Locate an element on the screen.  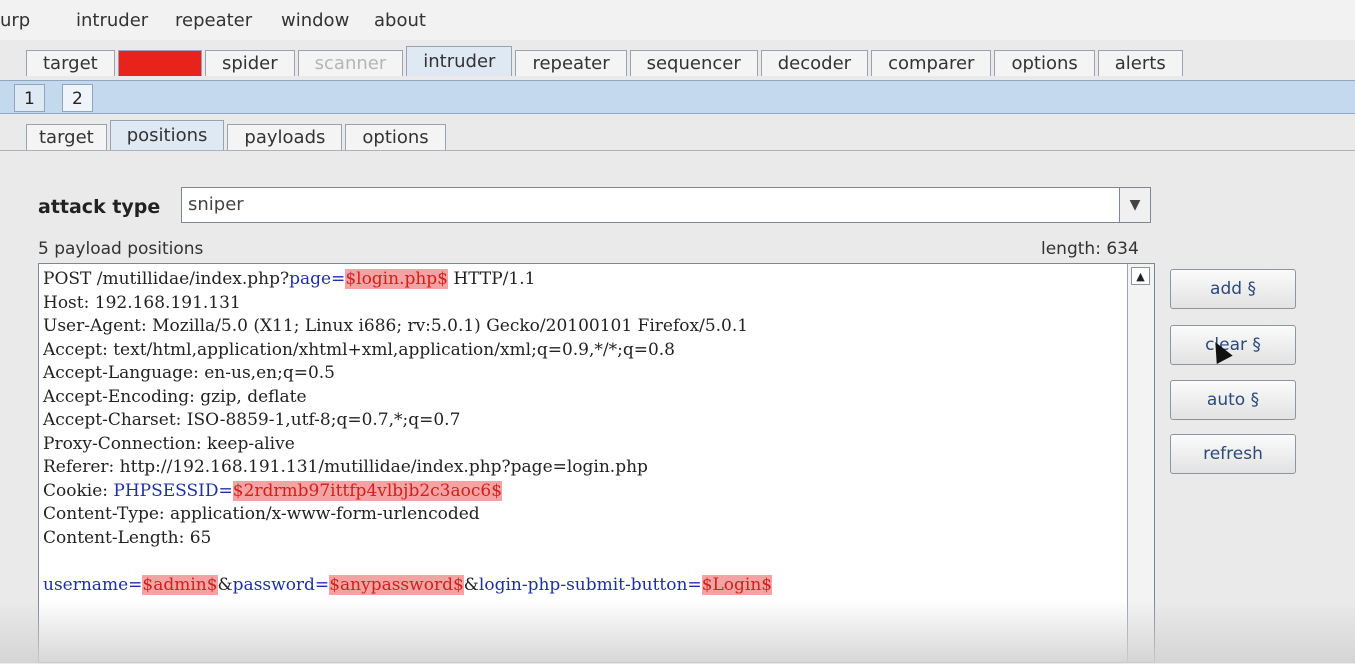
dropdown-arrow-icon: ▼ is located at coordinates (1134, 205).